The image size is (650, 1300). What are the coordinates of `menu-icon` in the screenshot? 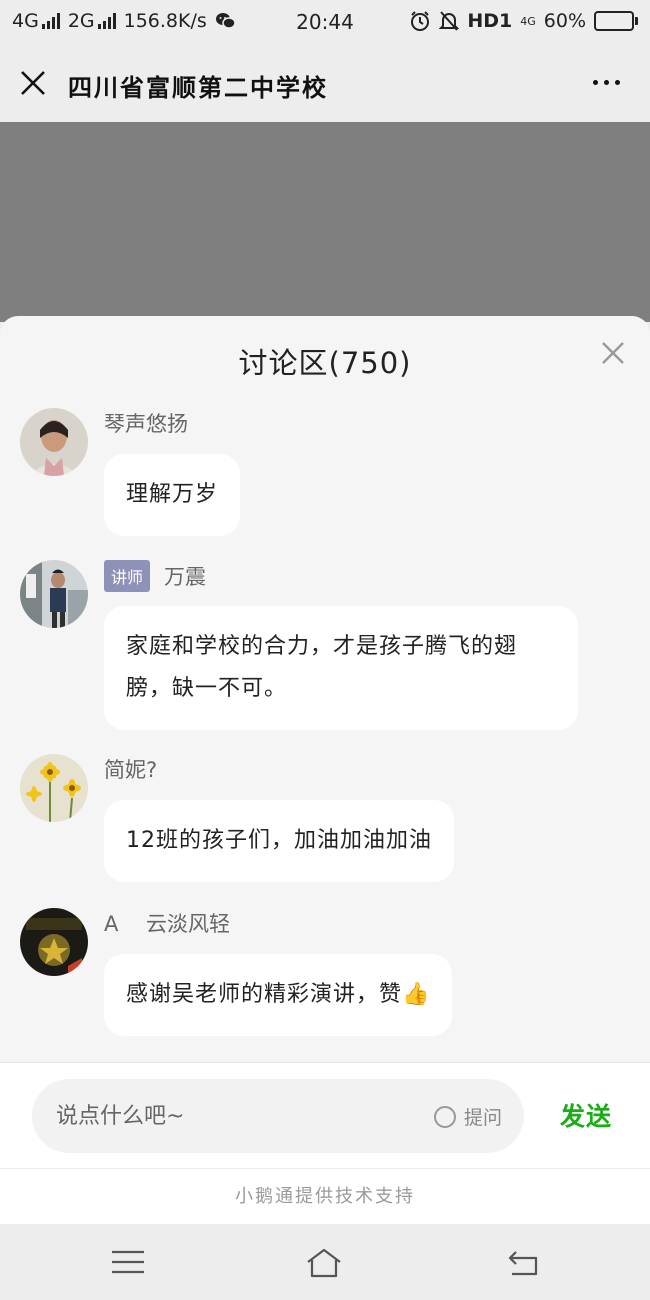 It's located at (128, 1262).